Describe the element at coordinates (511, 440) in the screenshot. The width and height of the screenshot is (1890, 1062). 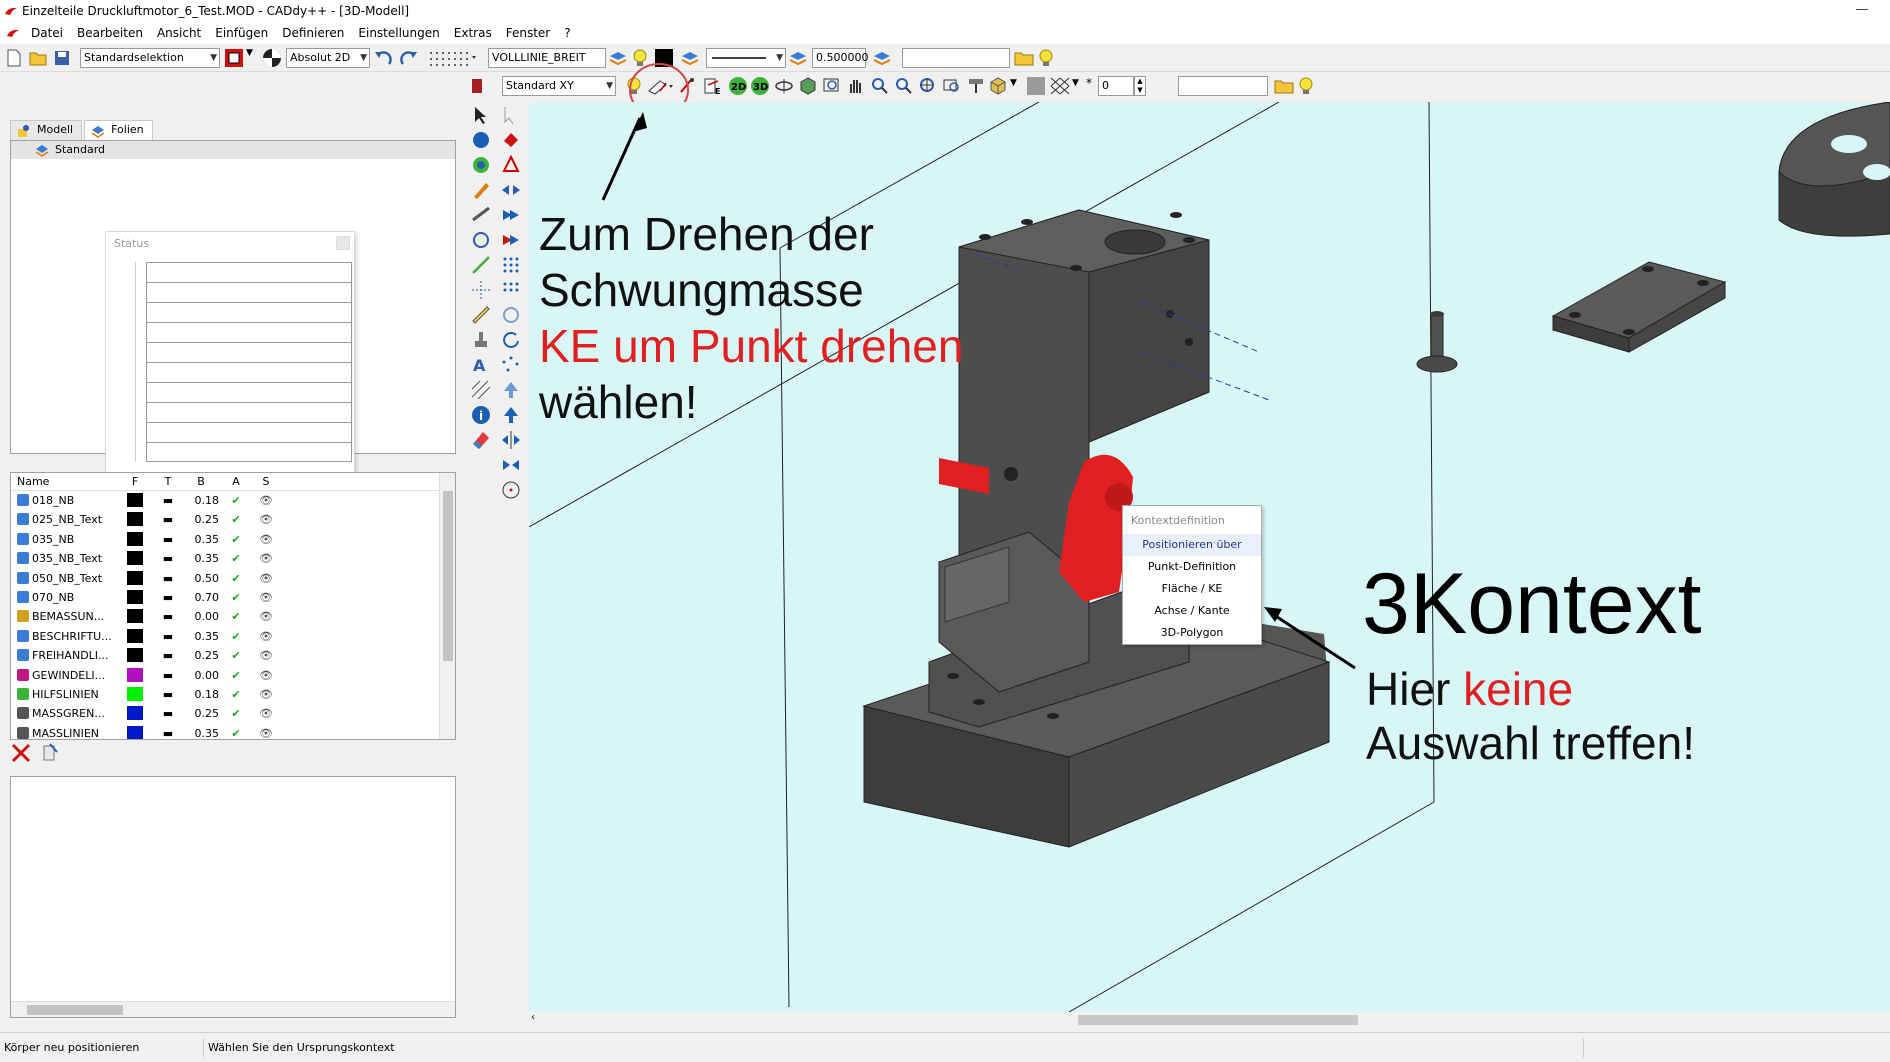
I see `split-icon` at that location.